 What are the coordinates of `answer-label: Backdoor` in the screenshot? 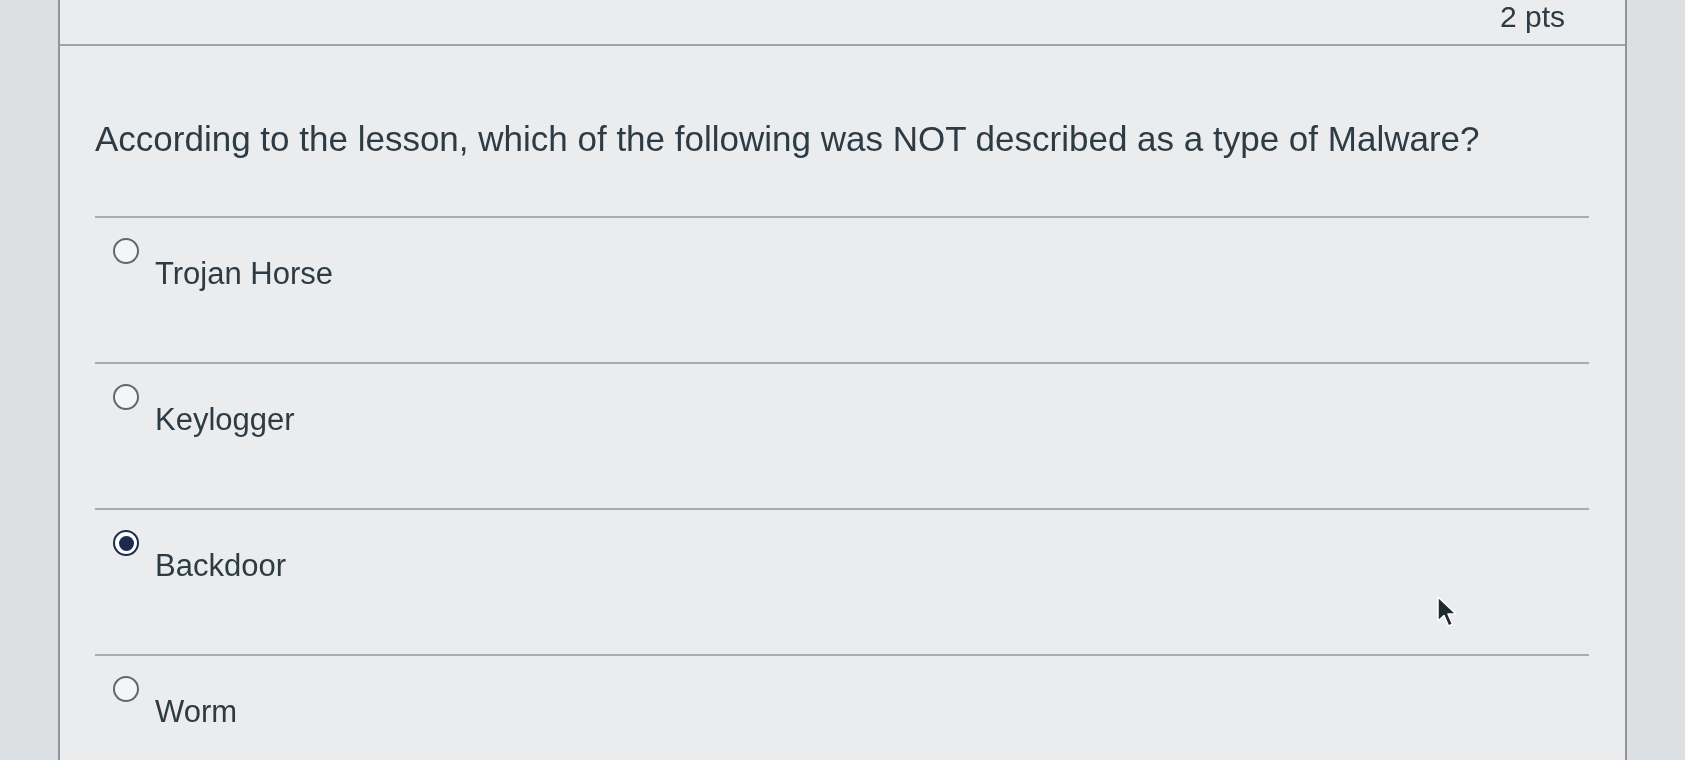 It's located at (220, 566).